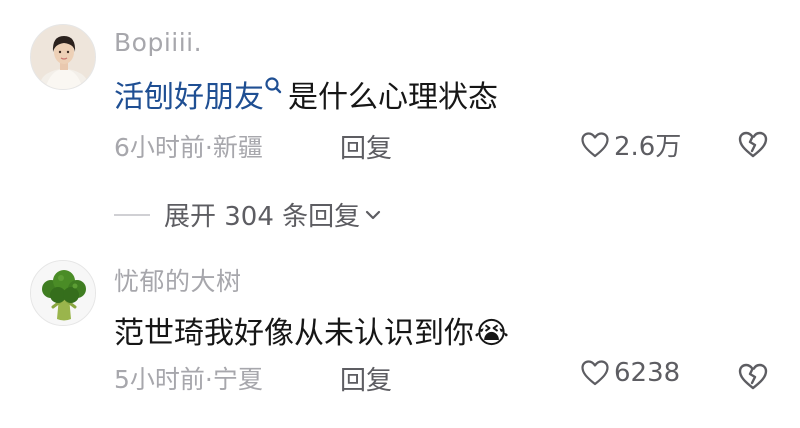  Describe the element at coordinates (262, 217) in the screenshot. I see `expand-replies-label: 展开 304 条回复` at that location.